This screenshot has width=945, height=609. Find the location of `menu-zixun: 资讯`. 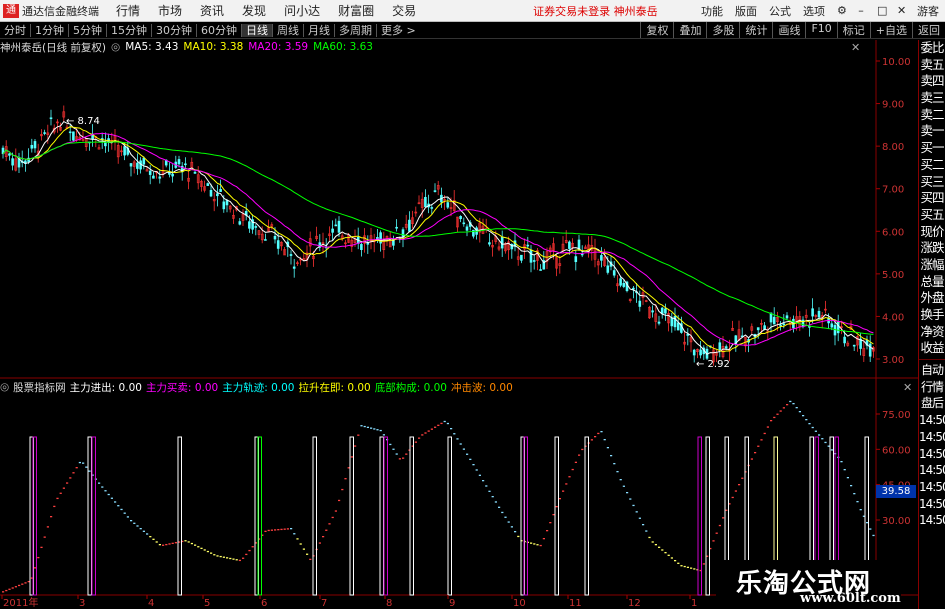

menu-zixun: 资讯 is located at coordinates (212, 10).